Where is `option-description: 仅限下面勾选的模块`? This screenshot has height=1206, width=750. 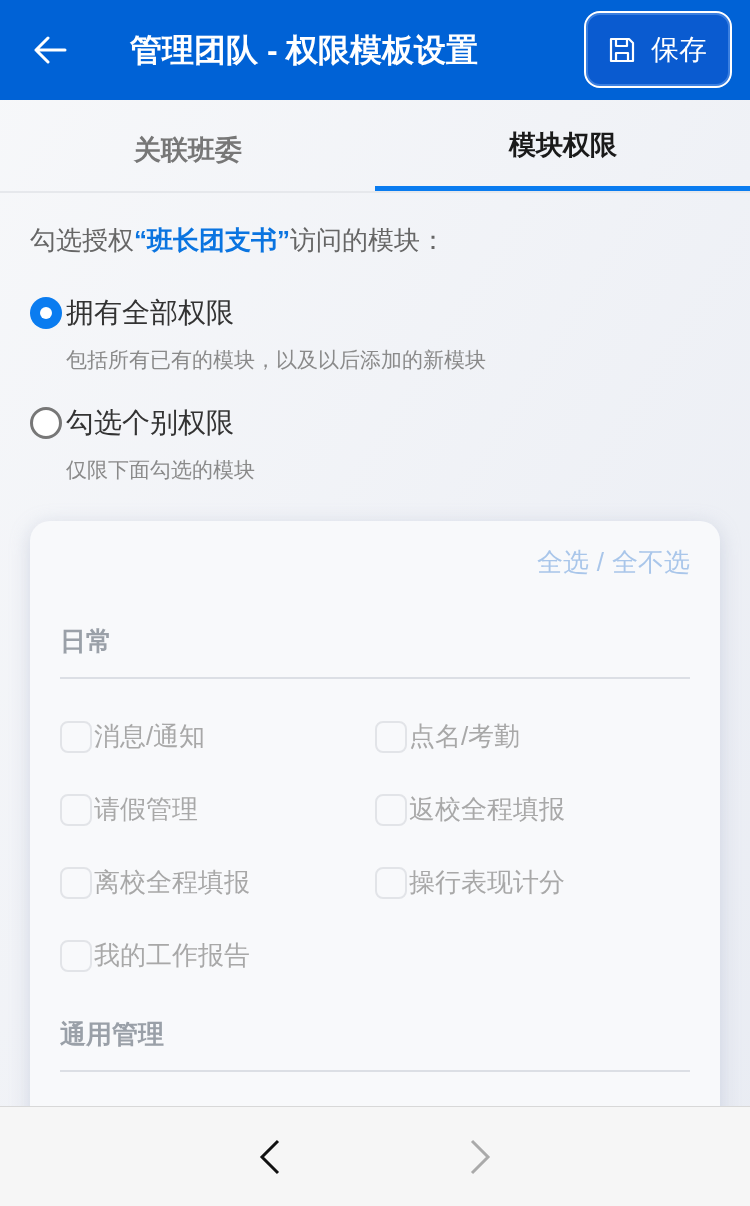
option-description: 仅限下面勾选的模块 is located at coordinates (161, 469).